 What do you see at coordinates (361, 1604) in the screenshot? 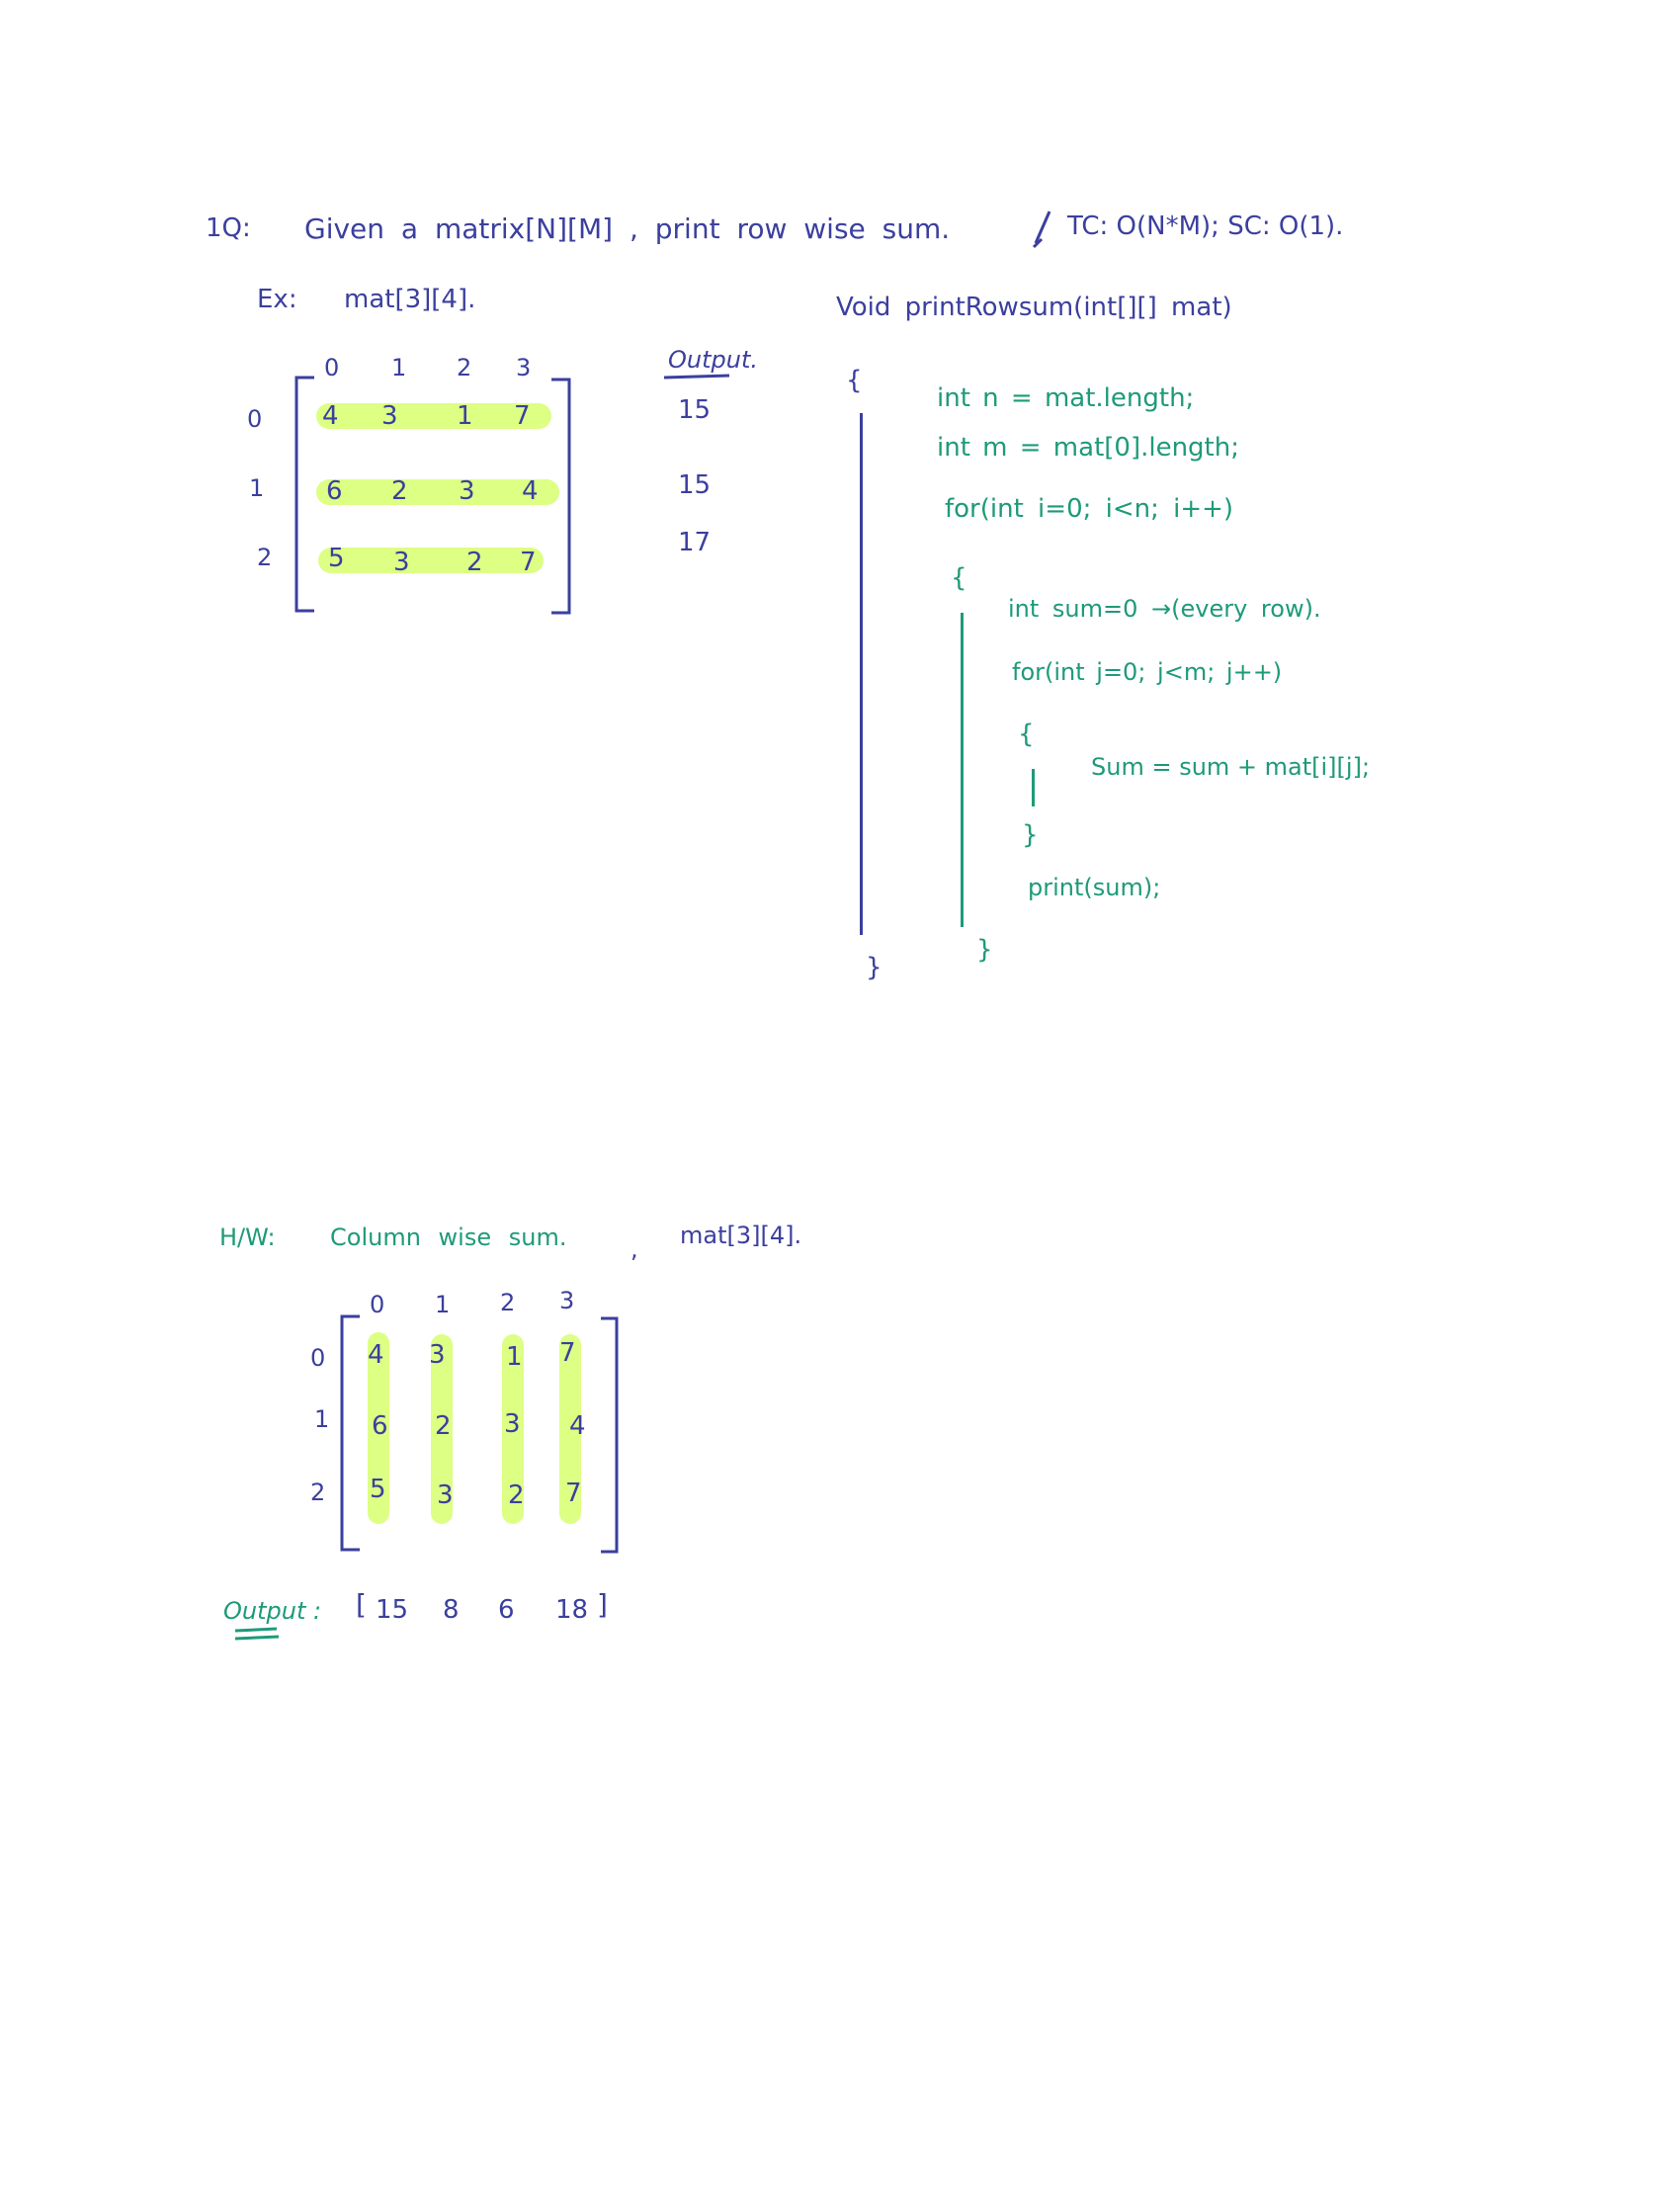
I see `output2-open-bracket: [` at bounding box center [361, 1604].